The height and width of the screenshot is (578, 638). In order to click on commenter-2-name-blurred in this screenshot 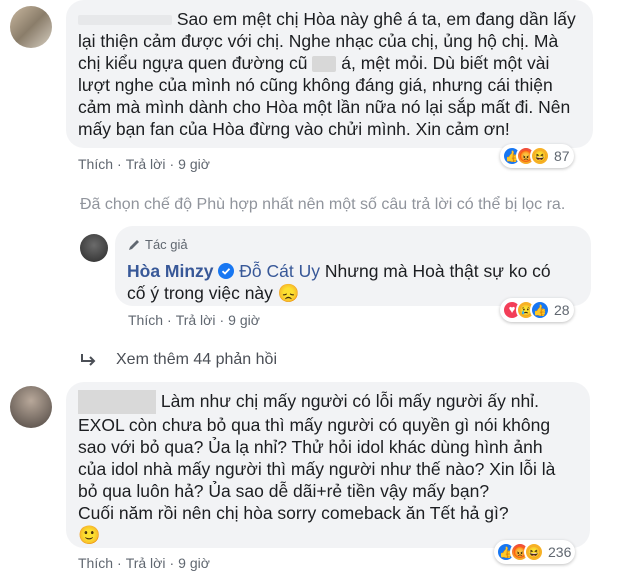, I will do `click(117, 402)`.